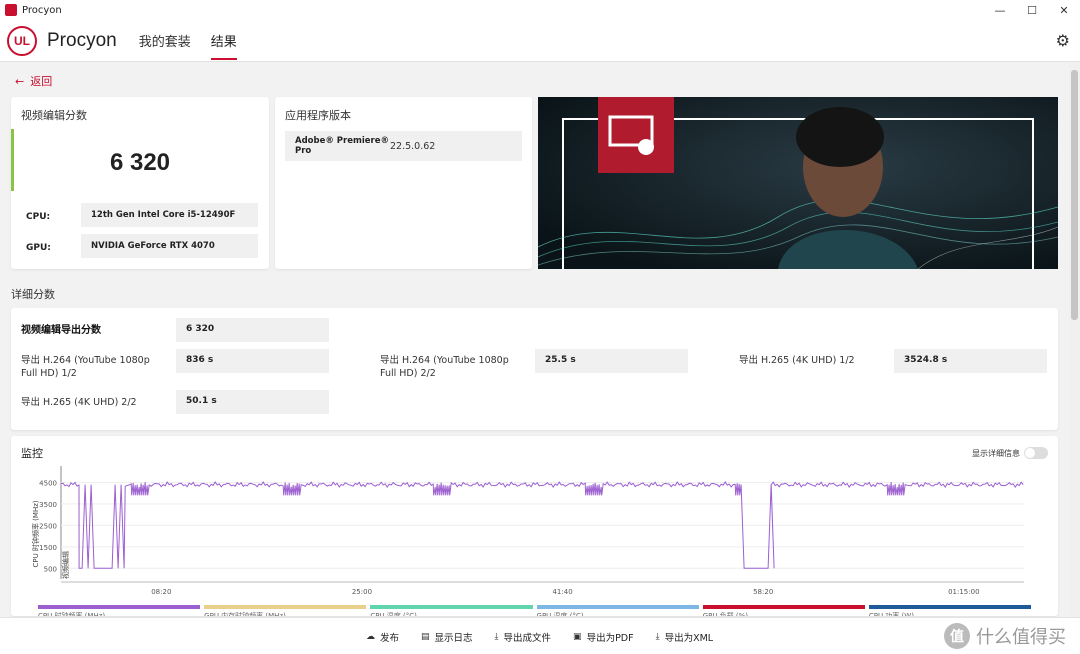  Describe the element at coordinates (48, 526) in the screenshot. I see `y-tick-label: 2500` at that location.